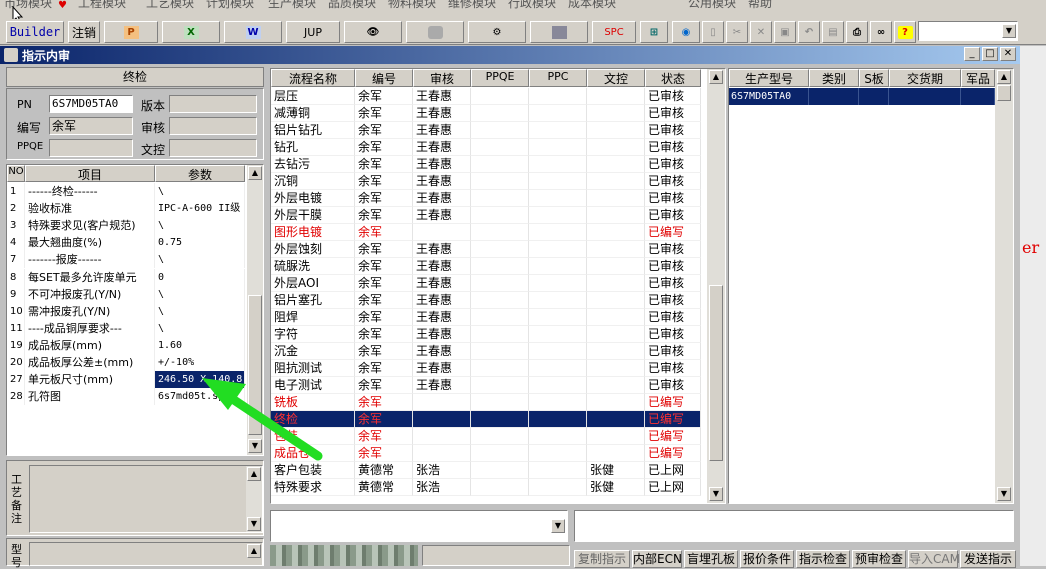 The width and height of the screenshot is (1046, 569). I want to click on model-header-model: 生产型号, so click(769, 78).